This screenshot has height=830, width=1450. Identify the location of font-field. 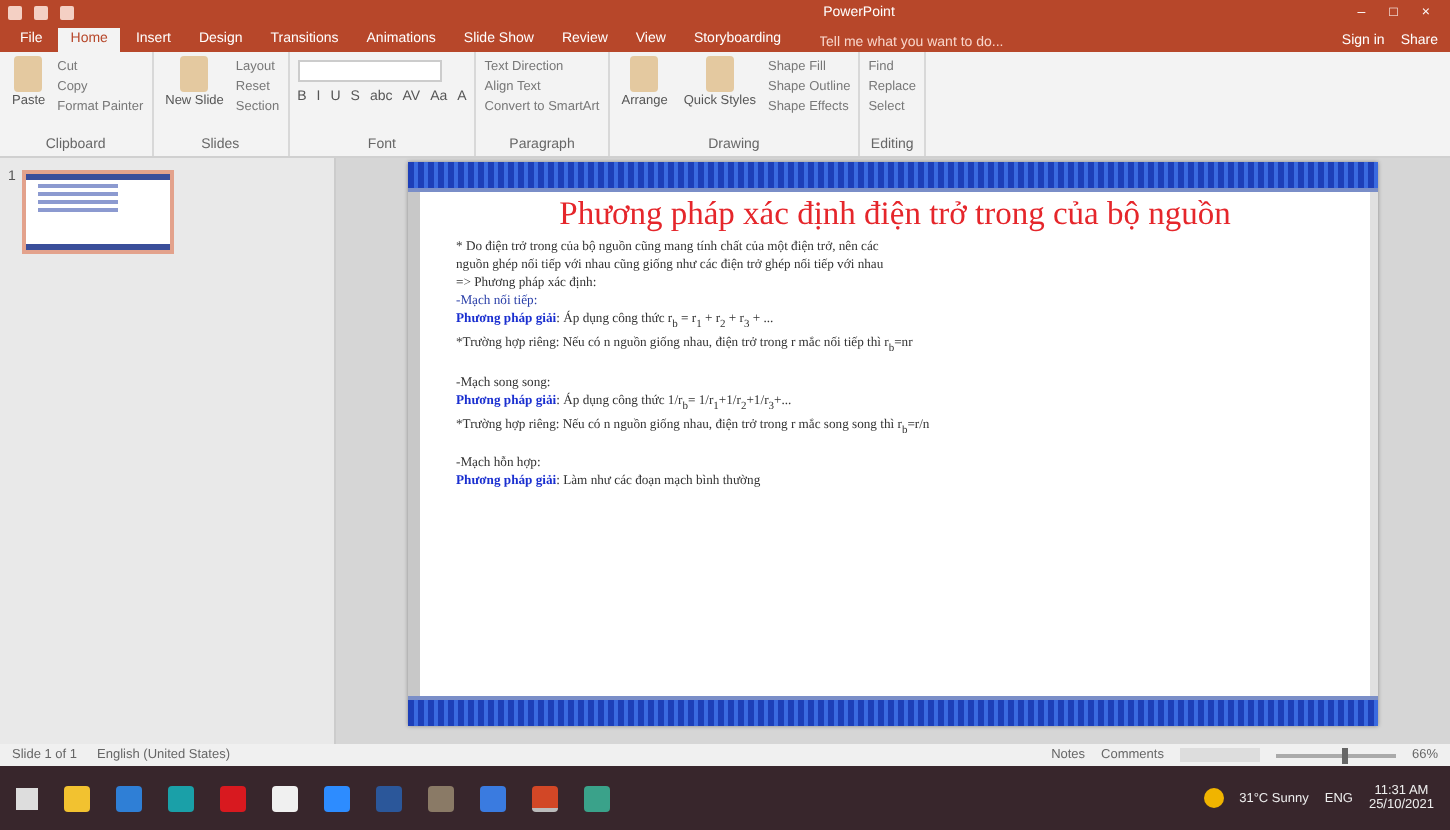
(369, 71).